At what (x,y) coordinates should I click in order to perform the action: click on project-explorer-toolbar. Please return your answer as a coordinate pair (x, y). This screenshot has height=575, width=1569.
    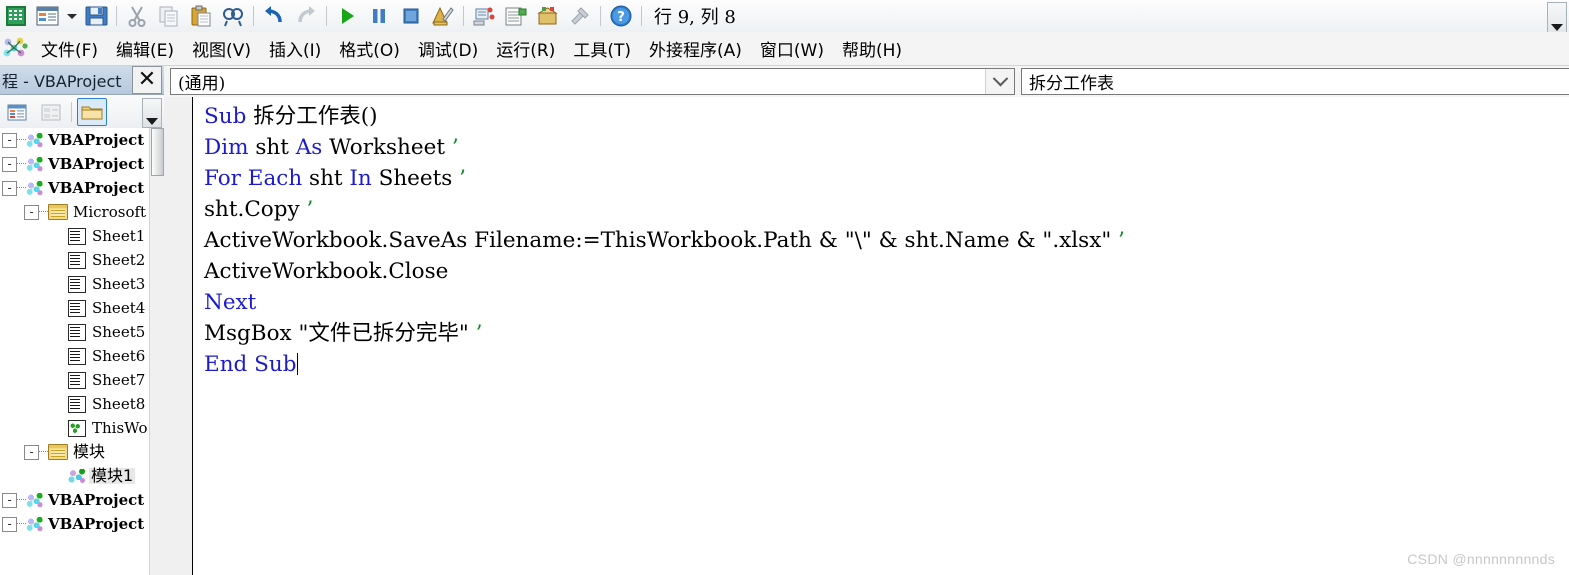
    Looking at the image, I should click on (82, 112).